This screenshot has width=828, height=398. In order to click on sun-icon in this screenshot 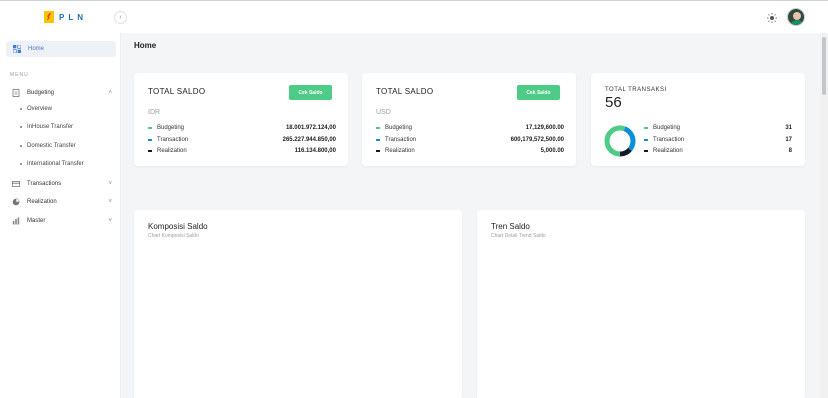, I will do `click(772, 18)`.